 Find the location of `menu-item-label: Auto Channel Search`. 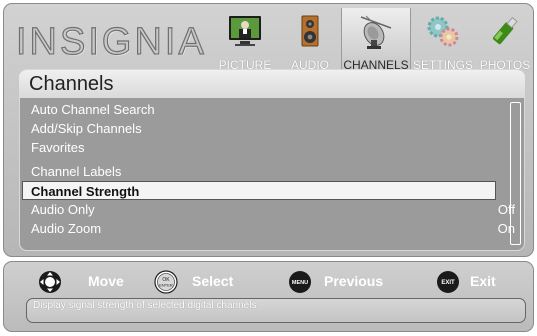

menu-item-label: Auto Channel Search is located at coordinates (93, 109).